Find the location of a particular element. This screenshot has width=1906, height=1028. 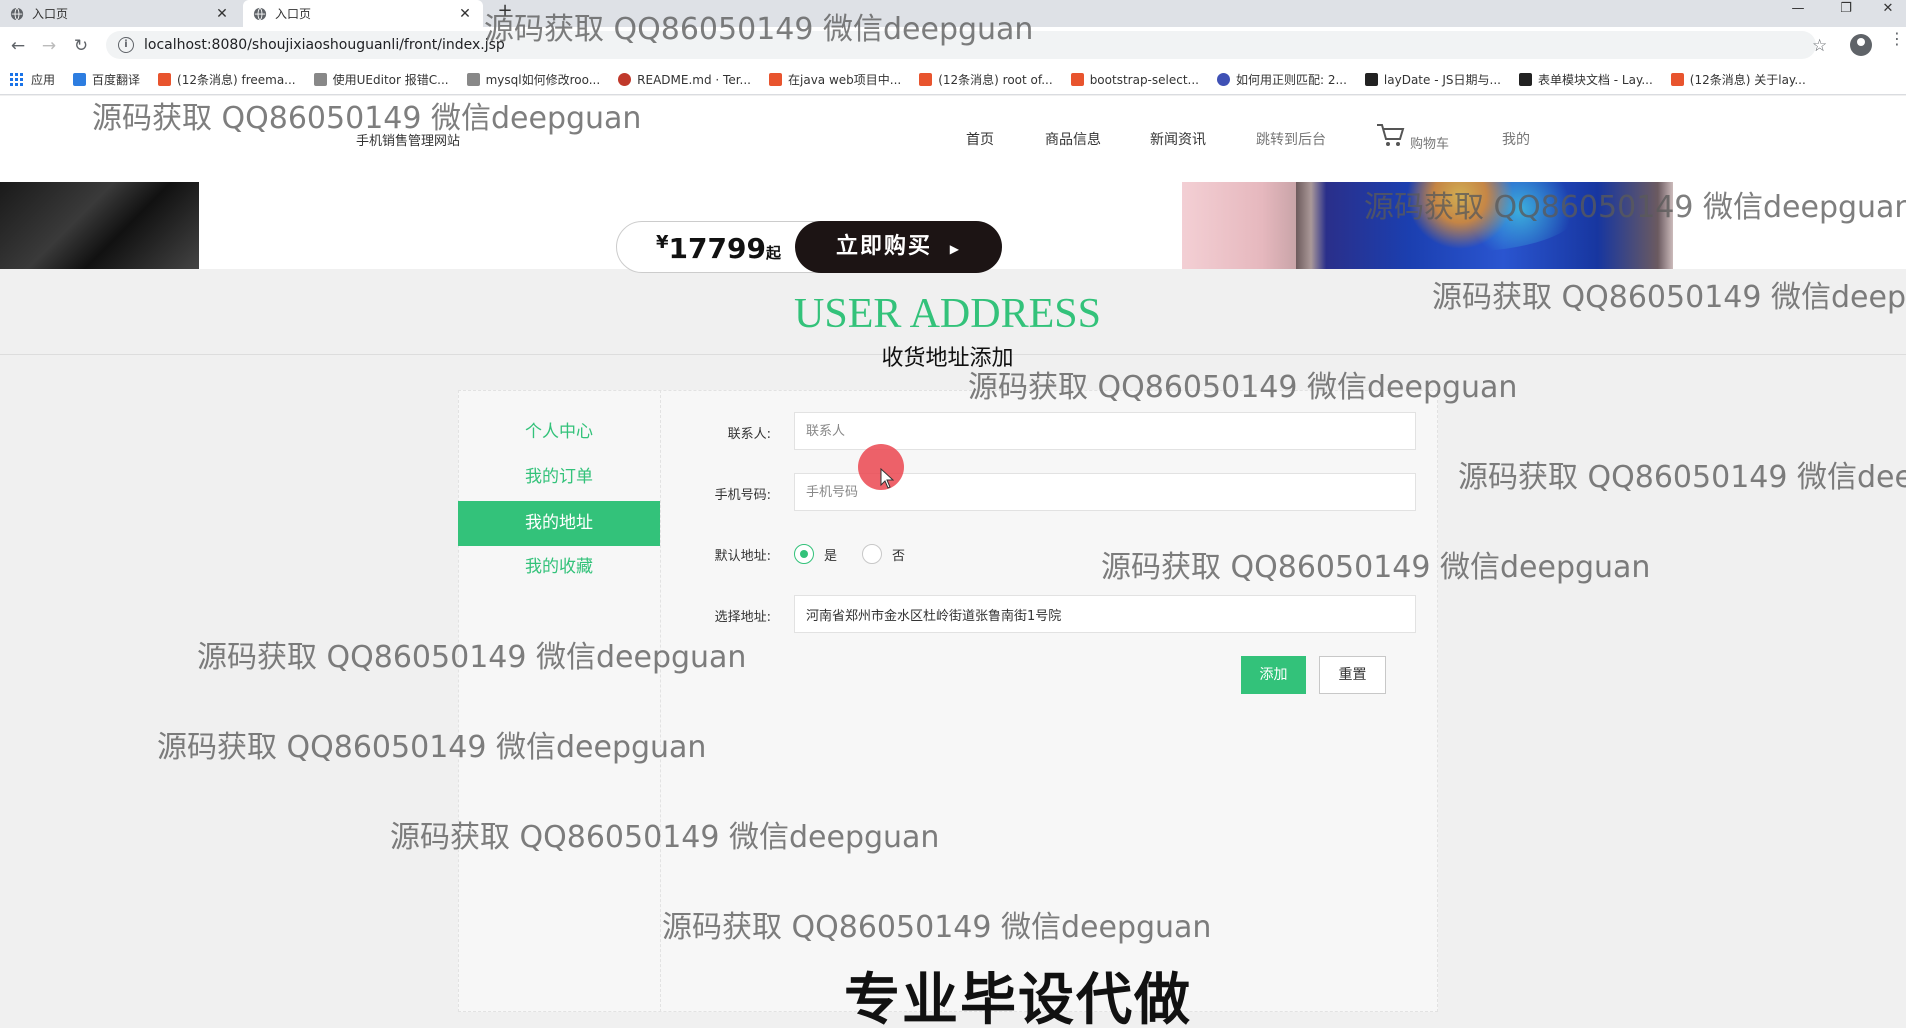

paw-icon is located at coordinates (1223, 79).